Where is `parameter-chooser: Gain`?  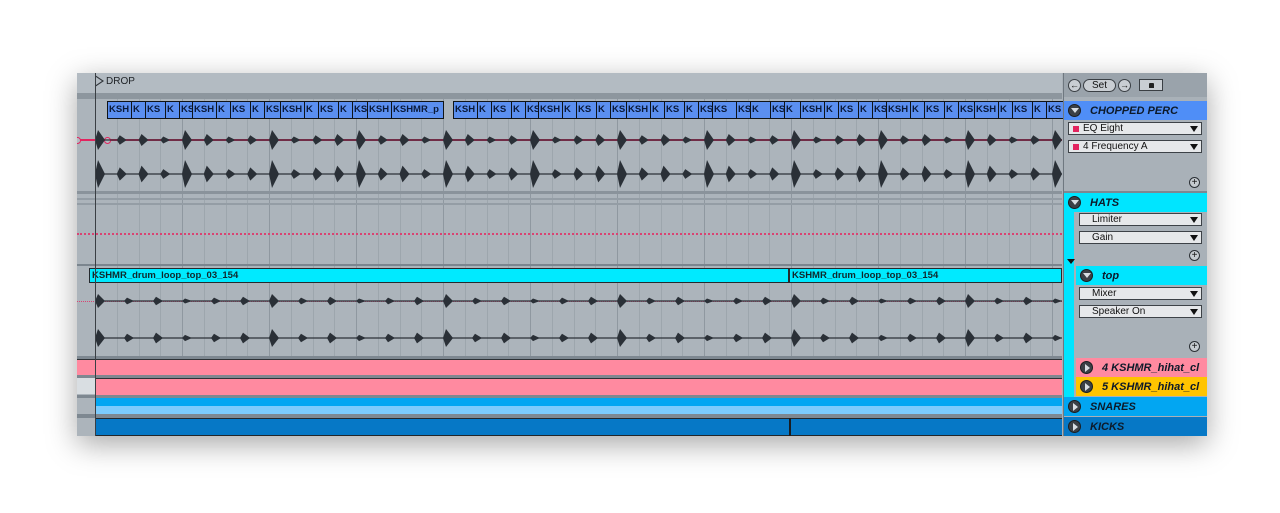 parameter-chooser: Gain is located at coordinates (1140, 237).